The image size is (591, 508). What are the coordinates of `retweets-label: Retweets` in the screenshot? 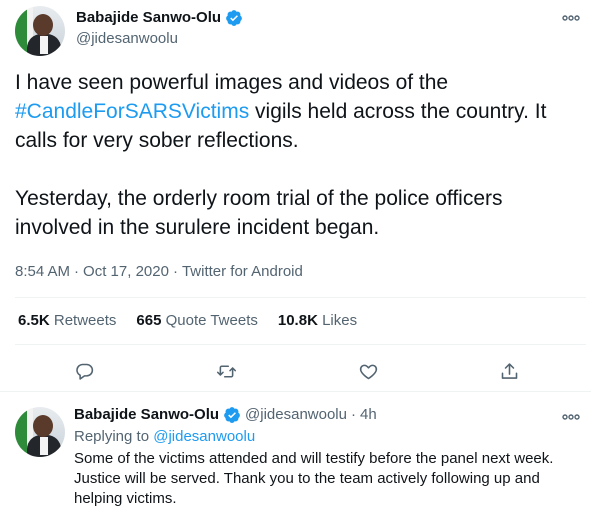 It's located at (85, 320).